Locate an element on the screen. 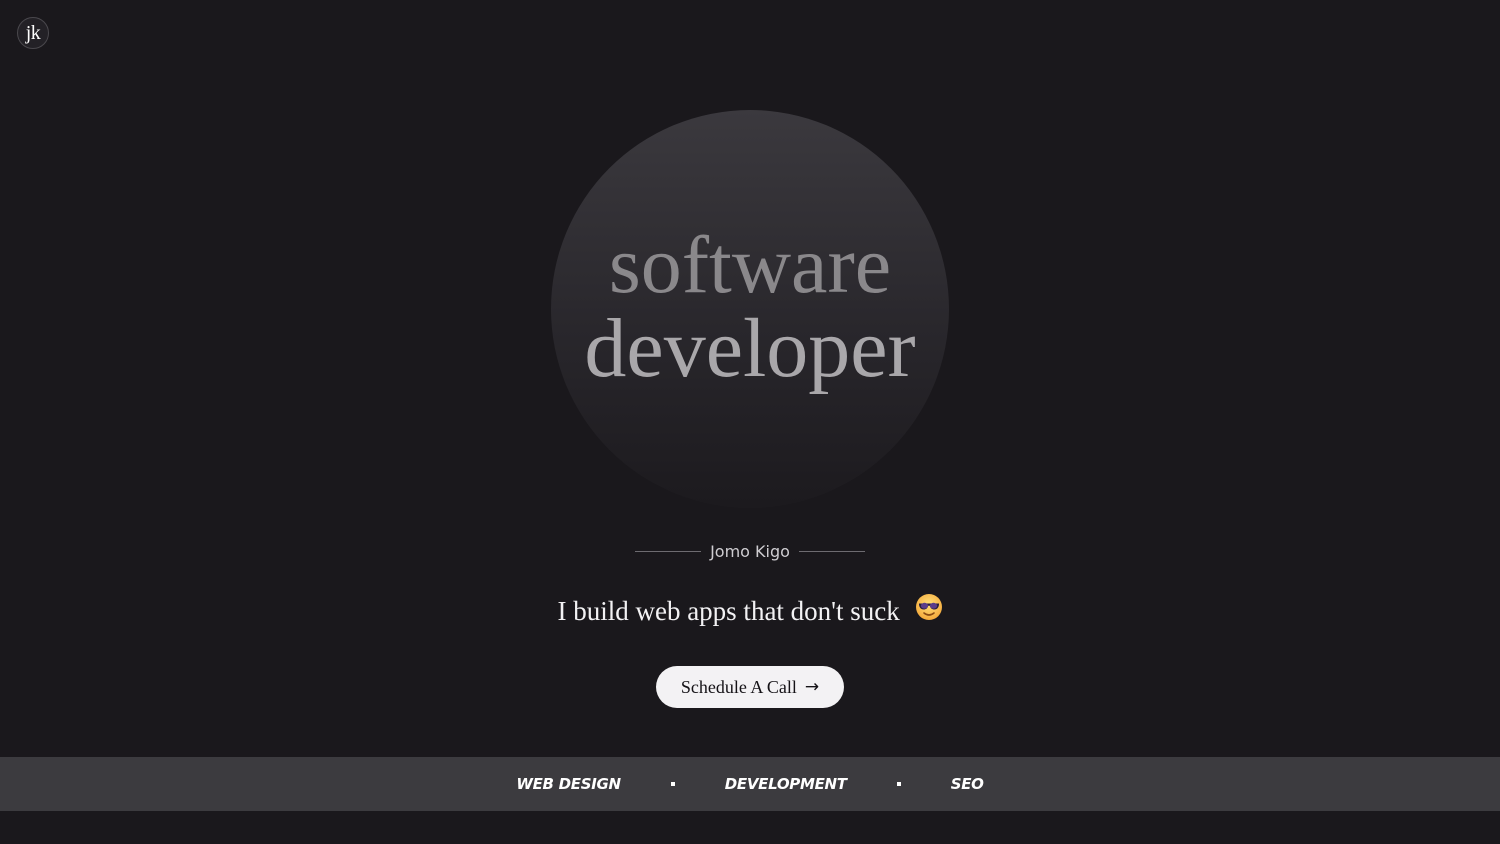 Image resolution: width=1500 pixels, height=844 pixels. sunglasses-smile-emoji-icon is located at coordinates (929, 610).